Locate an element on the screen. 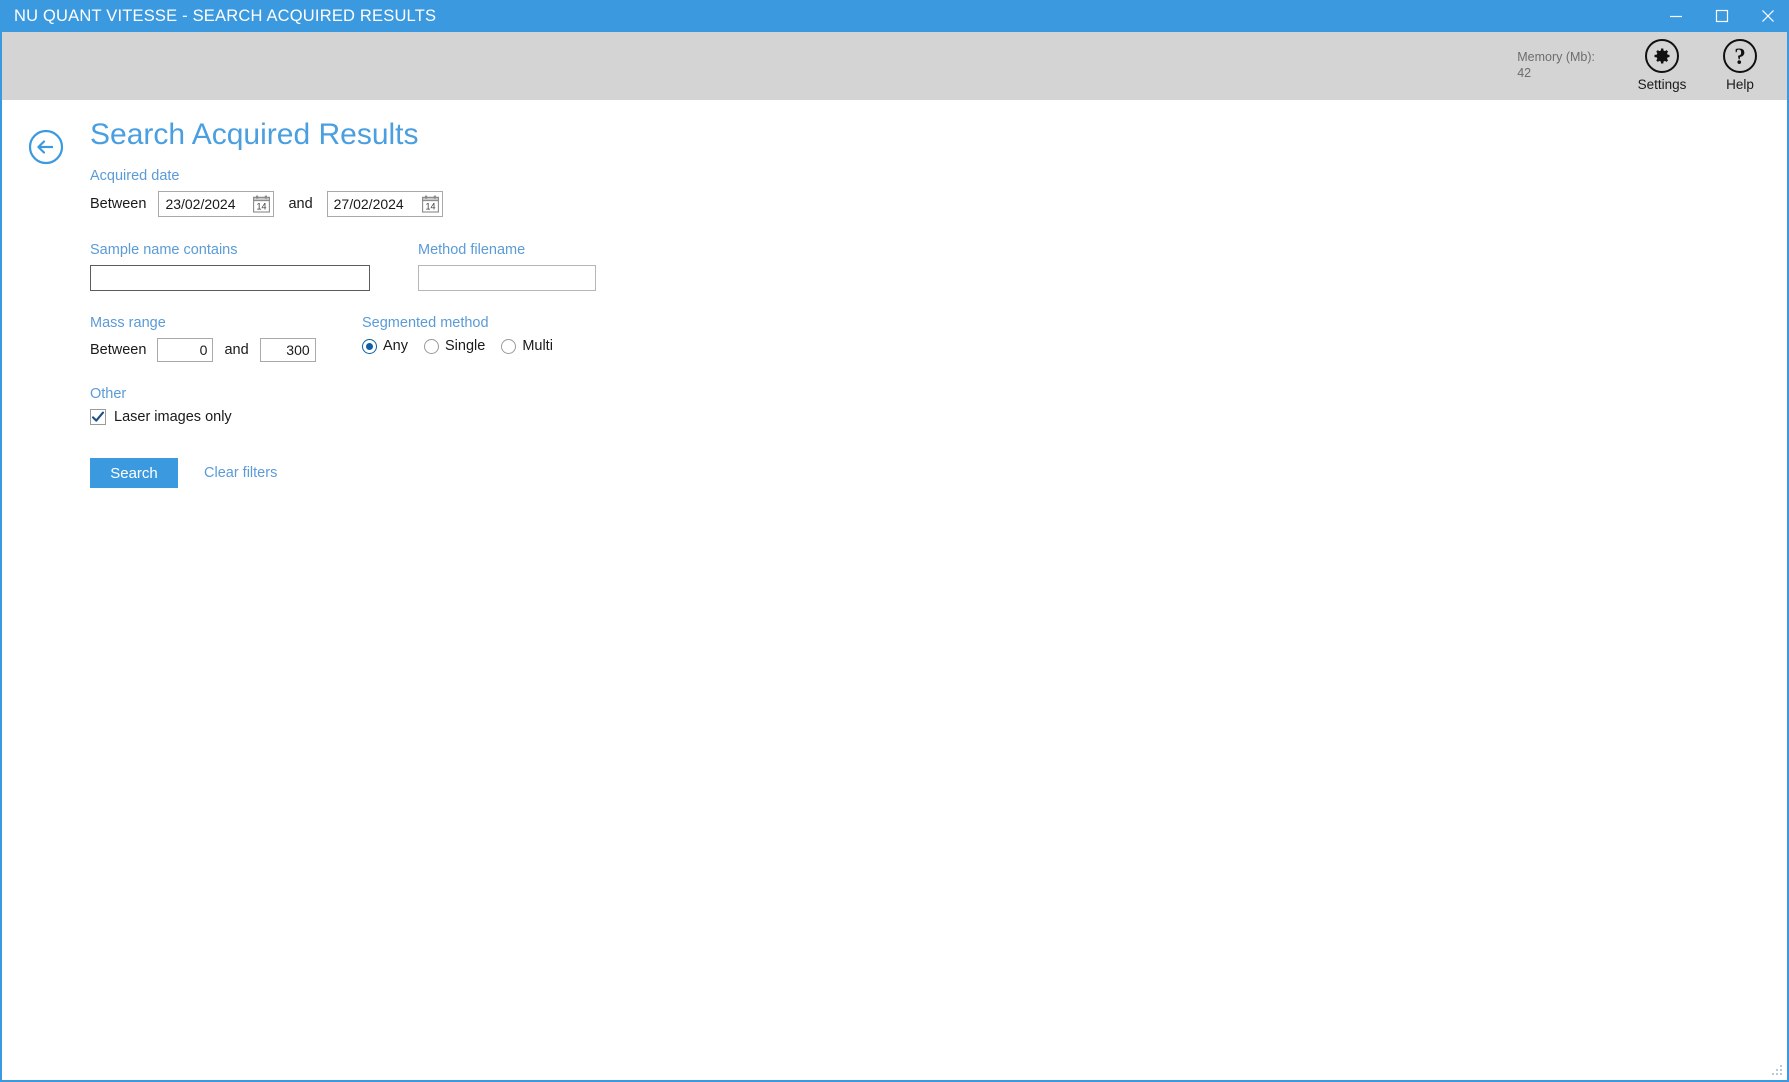 This screenshot has width=1789, height=1082. back-button is located at coordinates (46, 147).